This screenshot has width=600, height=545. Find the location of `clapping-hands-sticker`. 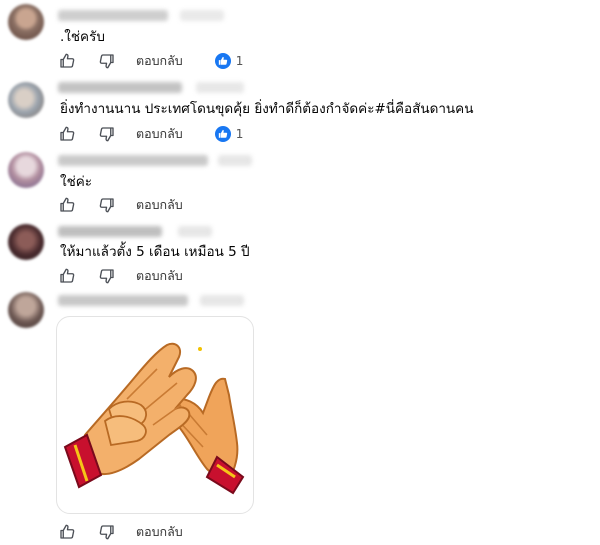

clapping-hands-sticker is located at coordinates (155, 415).